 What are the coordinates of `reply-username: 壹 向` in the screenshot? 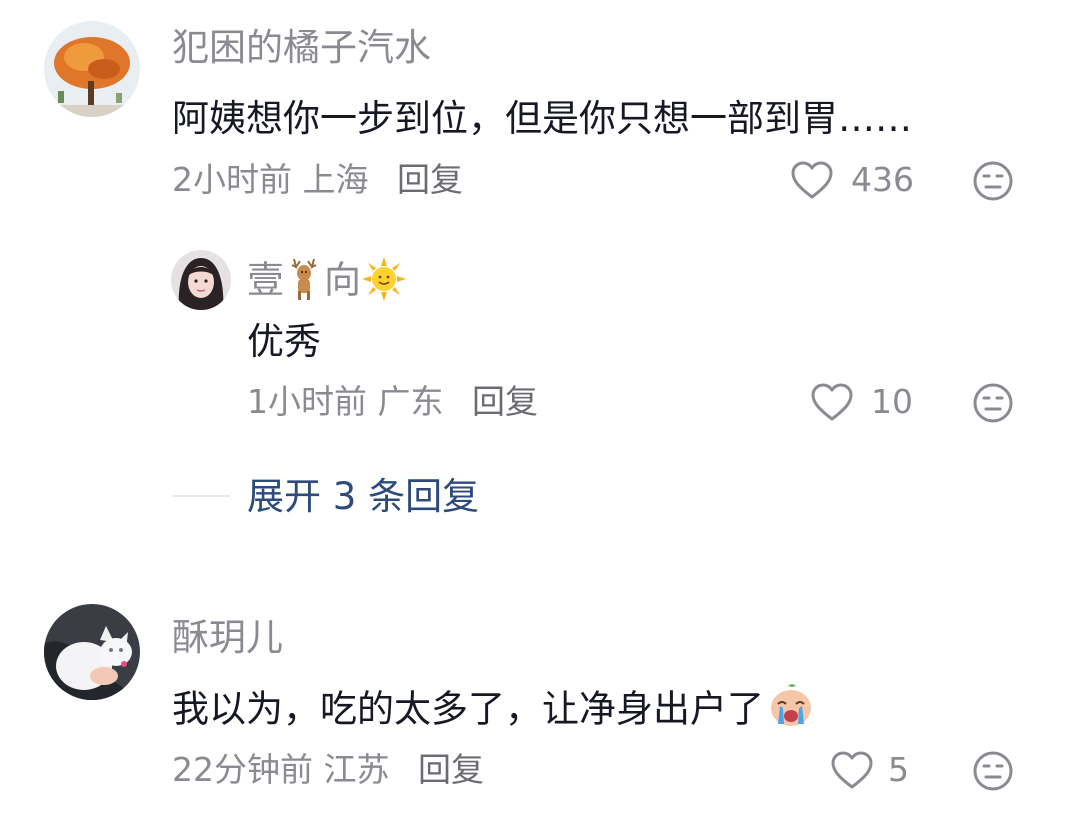 It's located at (327, 282).